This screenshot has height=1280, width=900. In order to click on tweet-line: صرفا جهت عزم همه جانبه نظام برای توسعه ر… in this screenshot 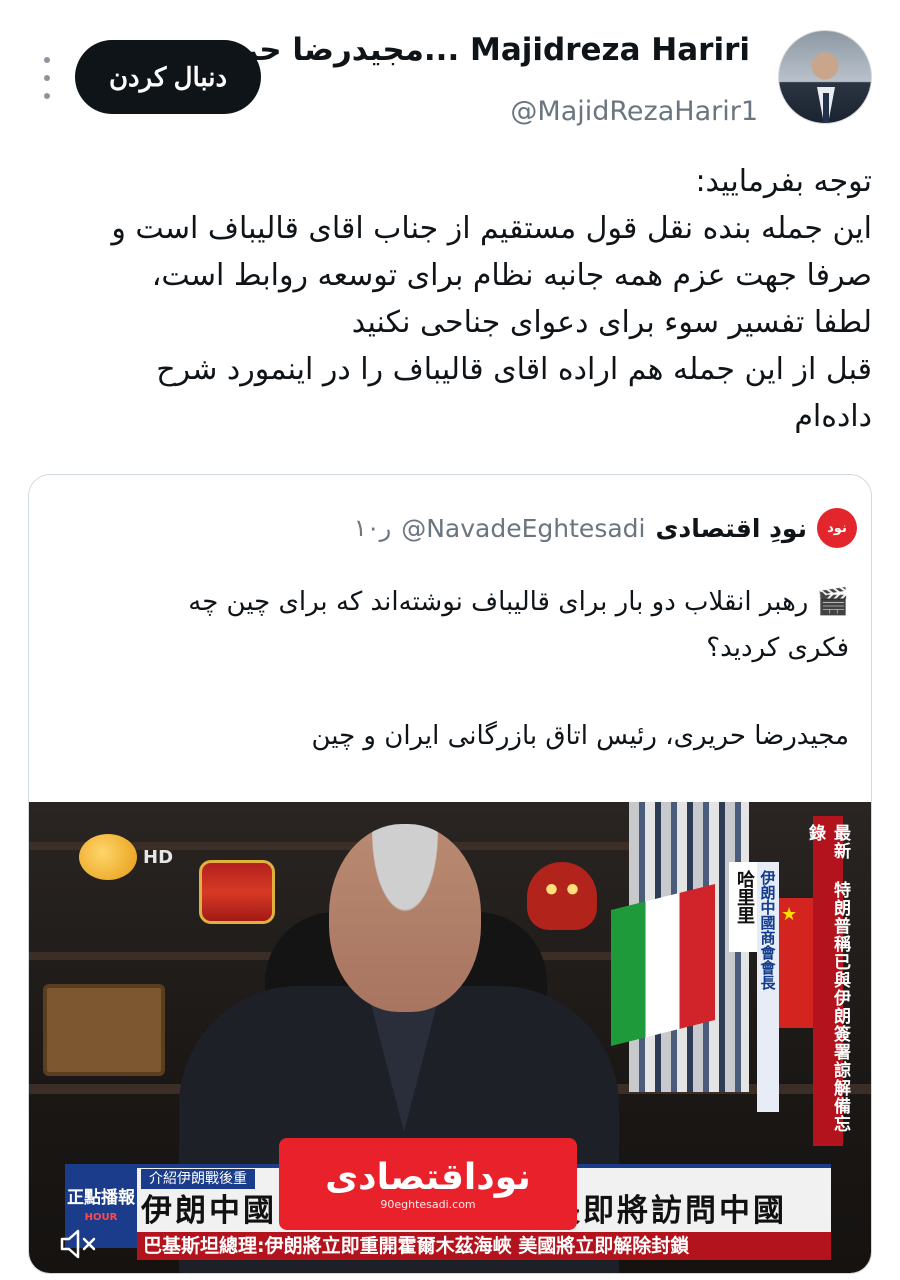, I will do `click(511, 275)`.